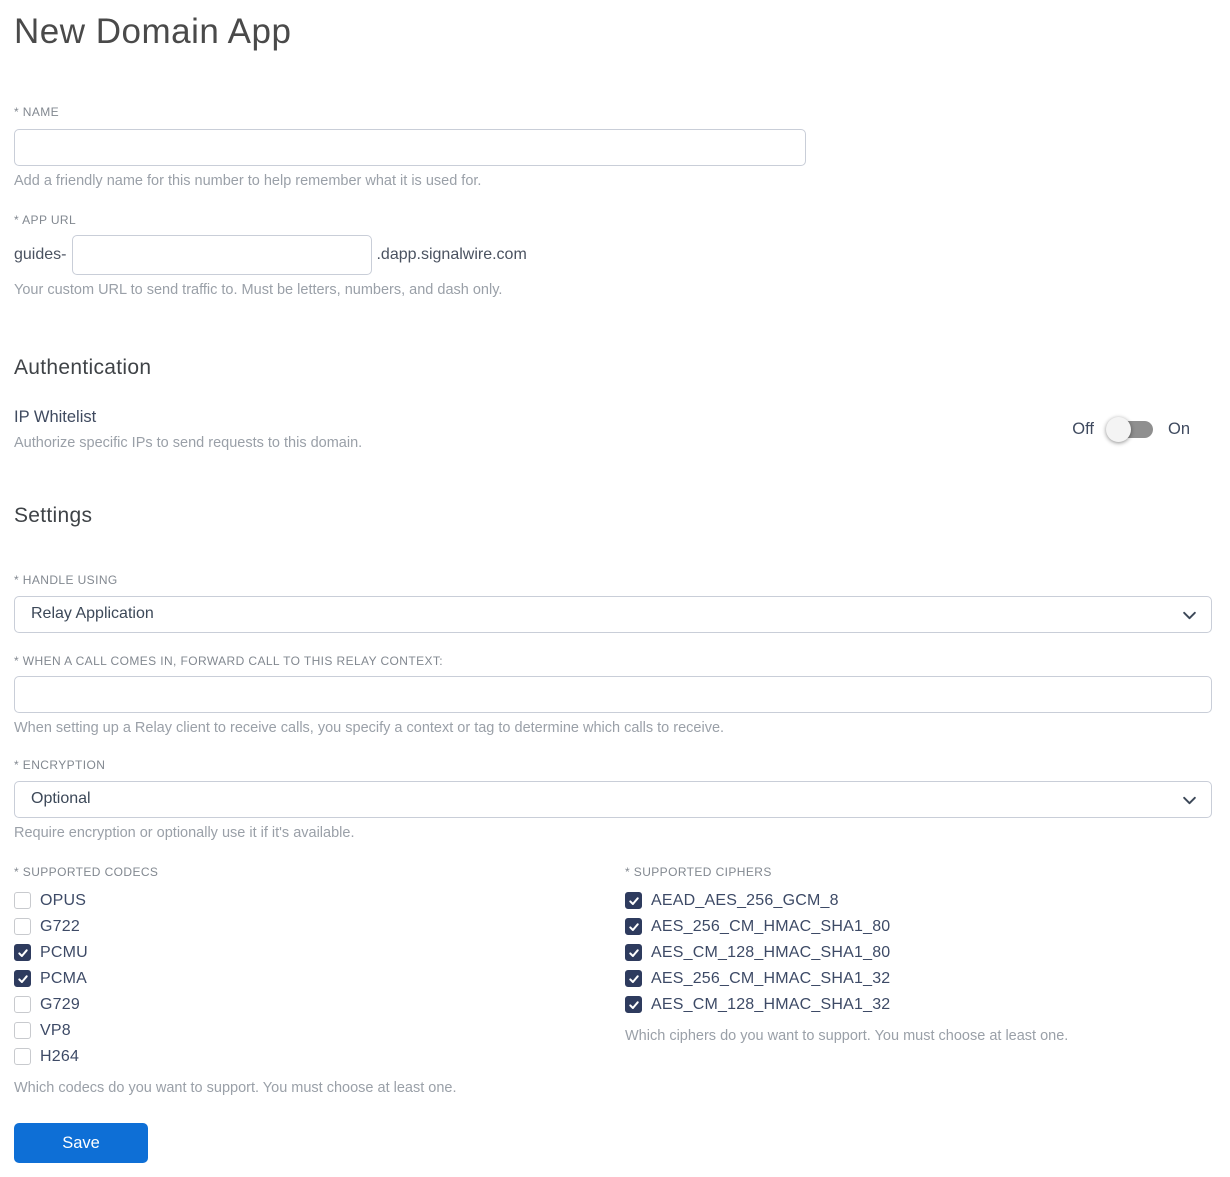  What do you see at coordinates (22, 927) in the screenshot?
I see `codec-checkbox-g722-unchecked` at bounding box center [22, 927].